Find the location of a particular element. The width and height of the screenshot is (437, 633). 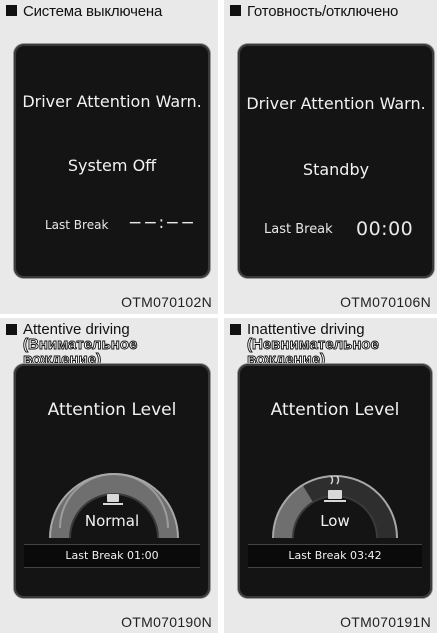

last-break-text: Last Break 01:00 is located at coordinates (112, 555).